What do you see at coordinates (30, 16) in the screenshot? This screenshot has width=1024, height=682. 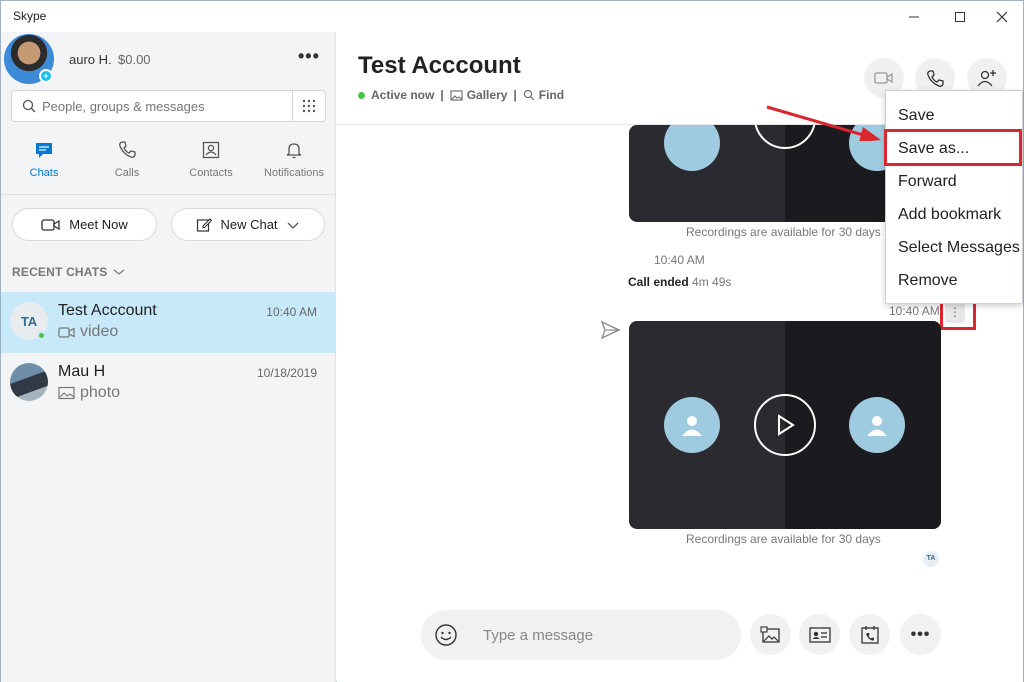 I see `window-title: Skype` at bounding box center [30, 16].